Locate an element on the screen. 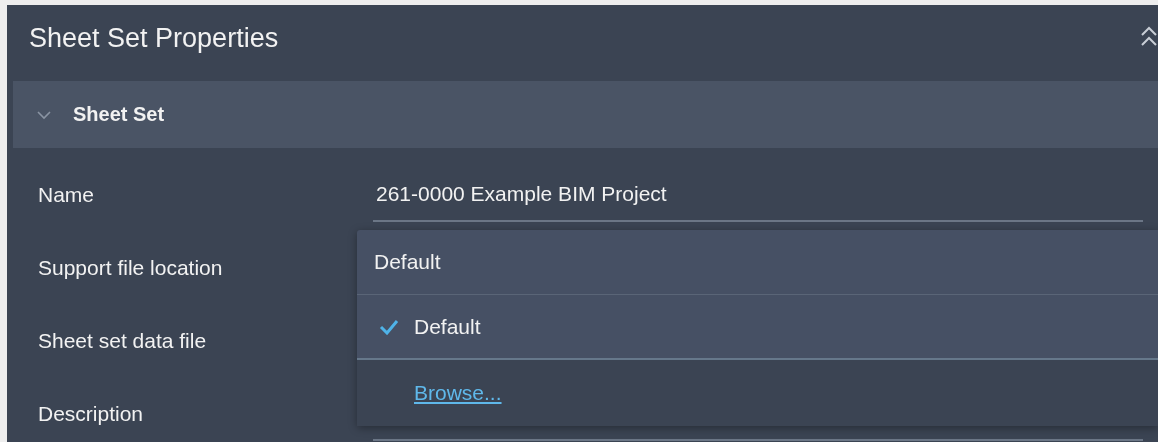 The width and height of the screenshot is (1158, 442). property-field: 261-0000 Example BIM Project is located at coordinates (758, 195).